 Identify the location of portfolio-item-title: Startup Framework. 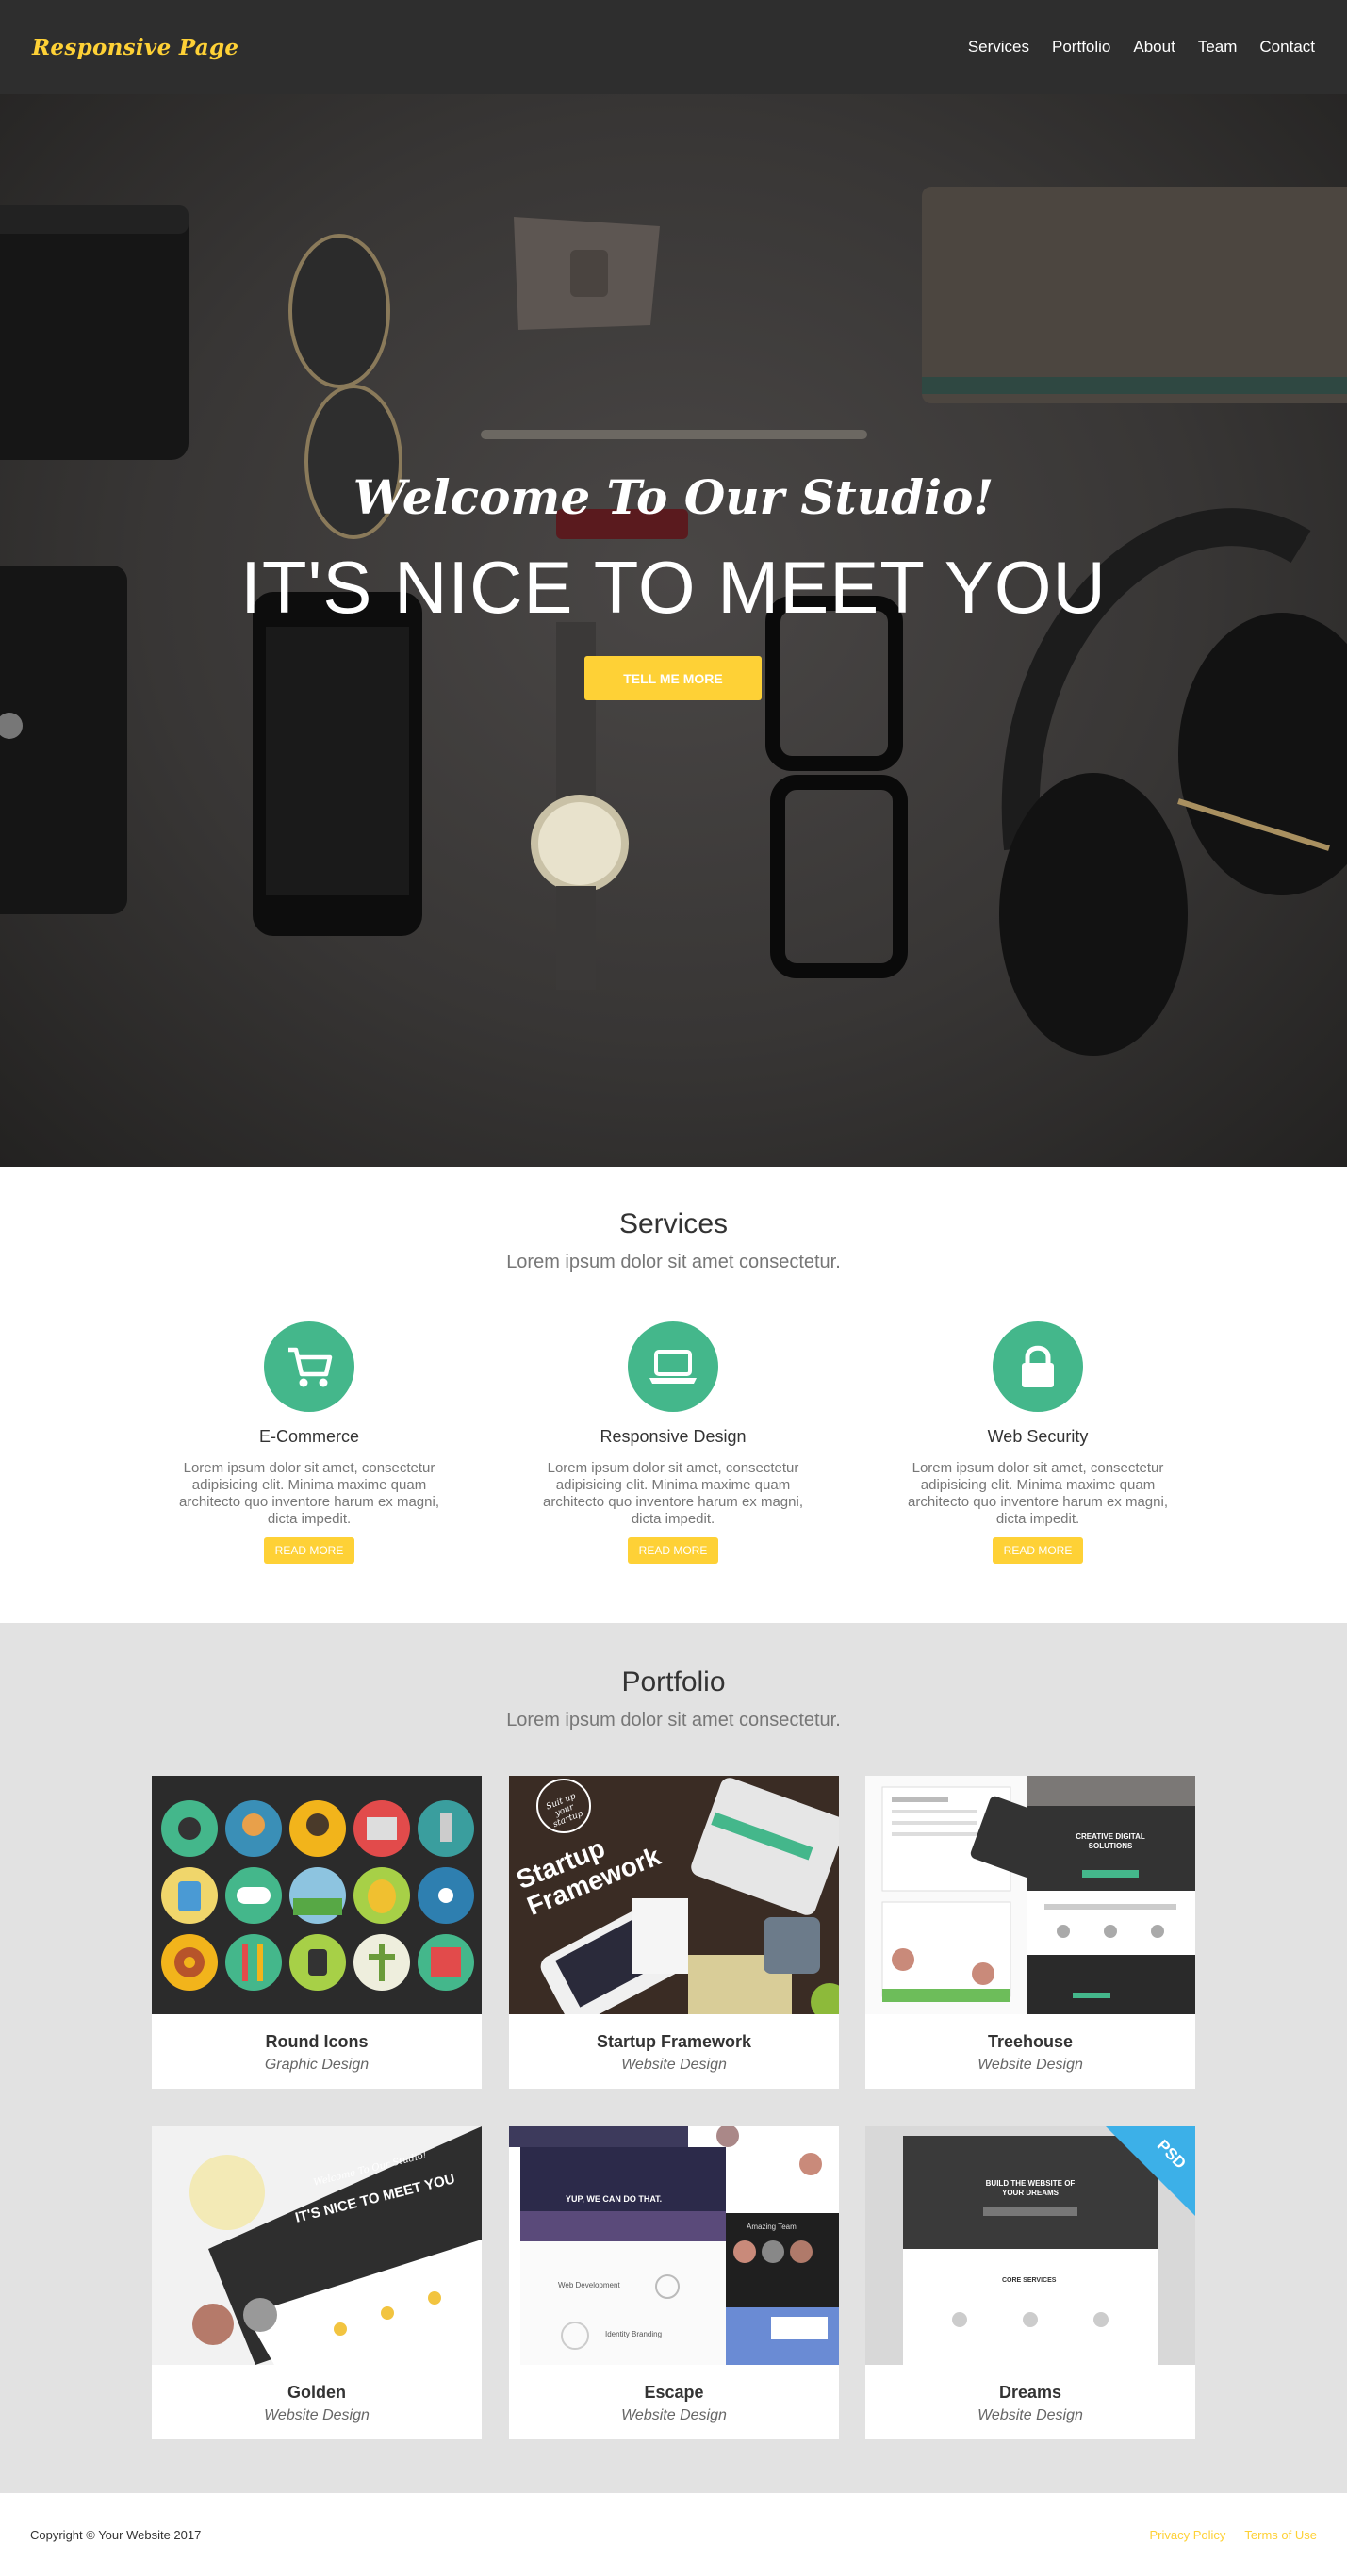
(674, 2042).